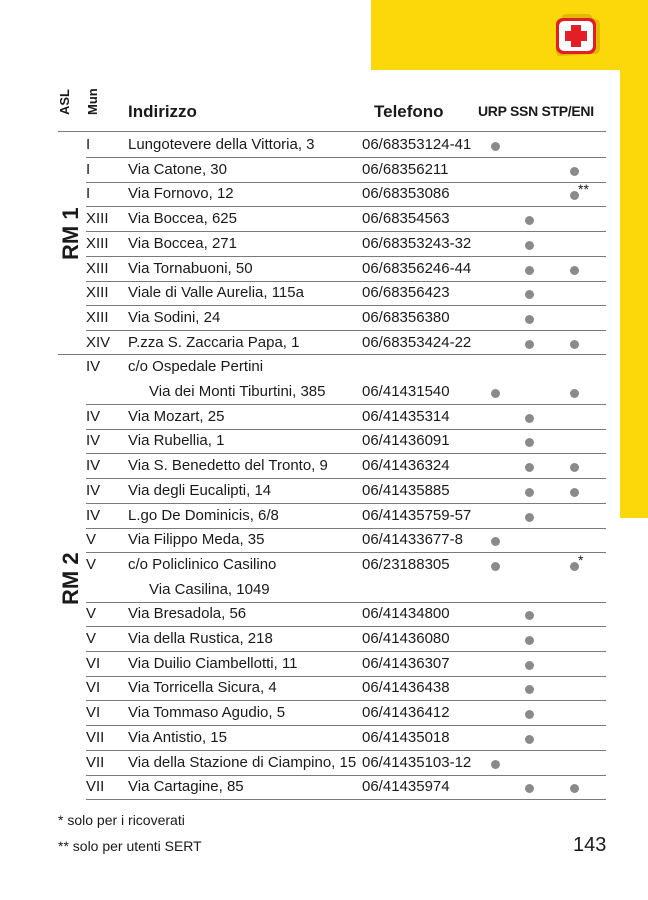 The height and width of the screenshot is (900, 648). Describe the element at coordinates (346, 442) in the screenshot. I see `table-row: IV Via Rubellia, 1 06/41436091` at that location.